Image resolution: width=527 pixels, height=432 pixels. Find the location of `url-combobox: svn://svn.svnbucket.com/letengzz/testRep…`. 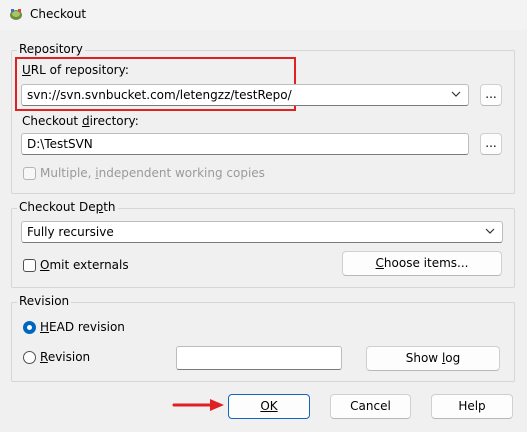

url-combobox: svn://svn.svnbucket.com/letengzz/testRep… is located at coordinates (245, 95).